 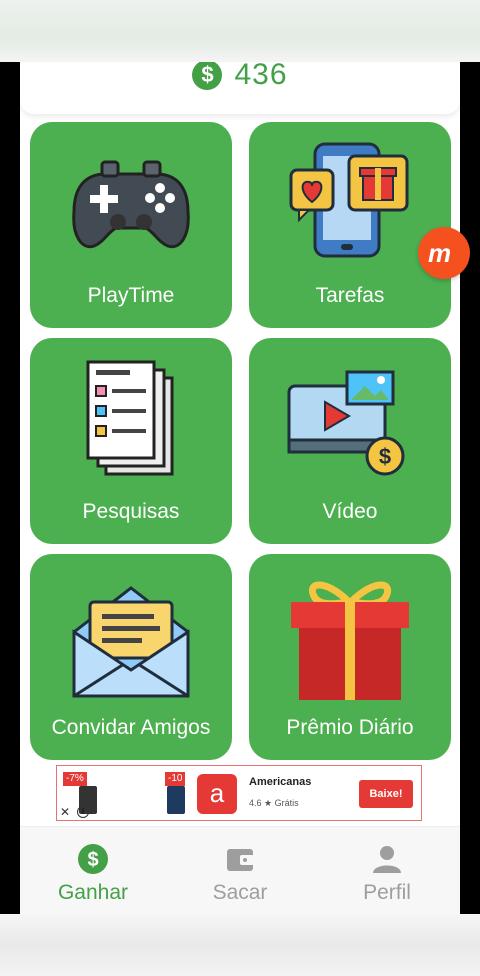 I want to click on nav-item-ganhar: $ Ganhar, so click(x=93, y=870).